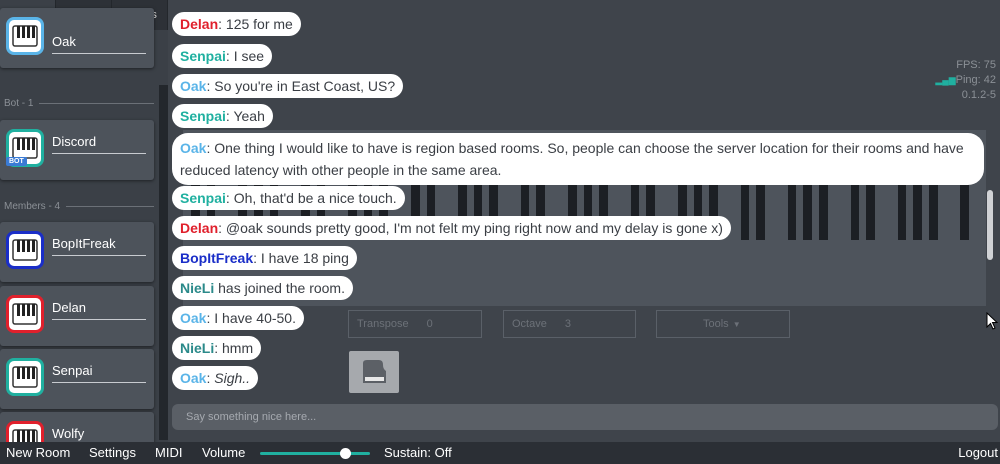  I want to click on chat-scrollbar, so click(990, 225).